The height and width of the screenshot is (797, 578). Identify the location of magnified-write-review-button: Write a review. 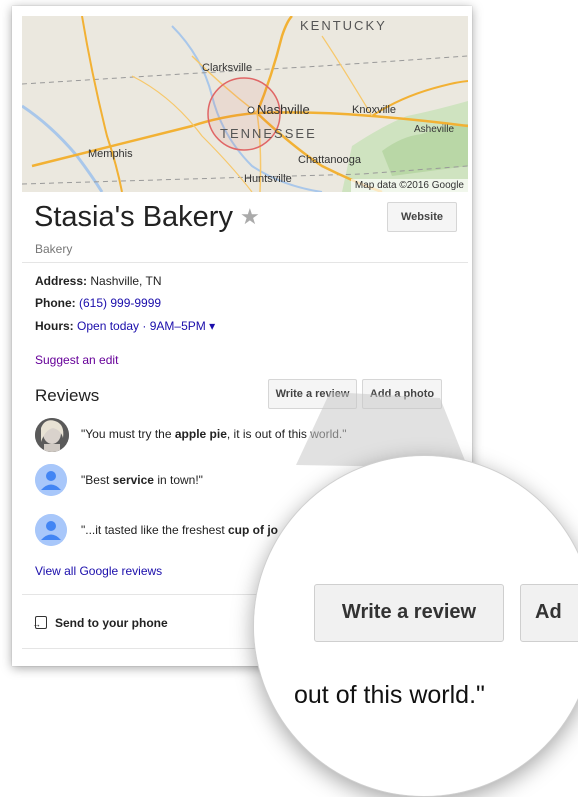
(409, 613).